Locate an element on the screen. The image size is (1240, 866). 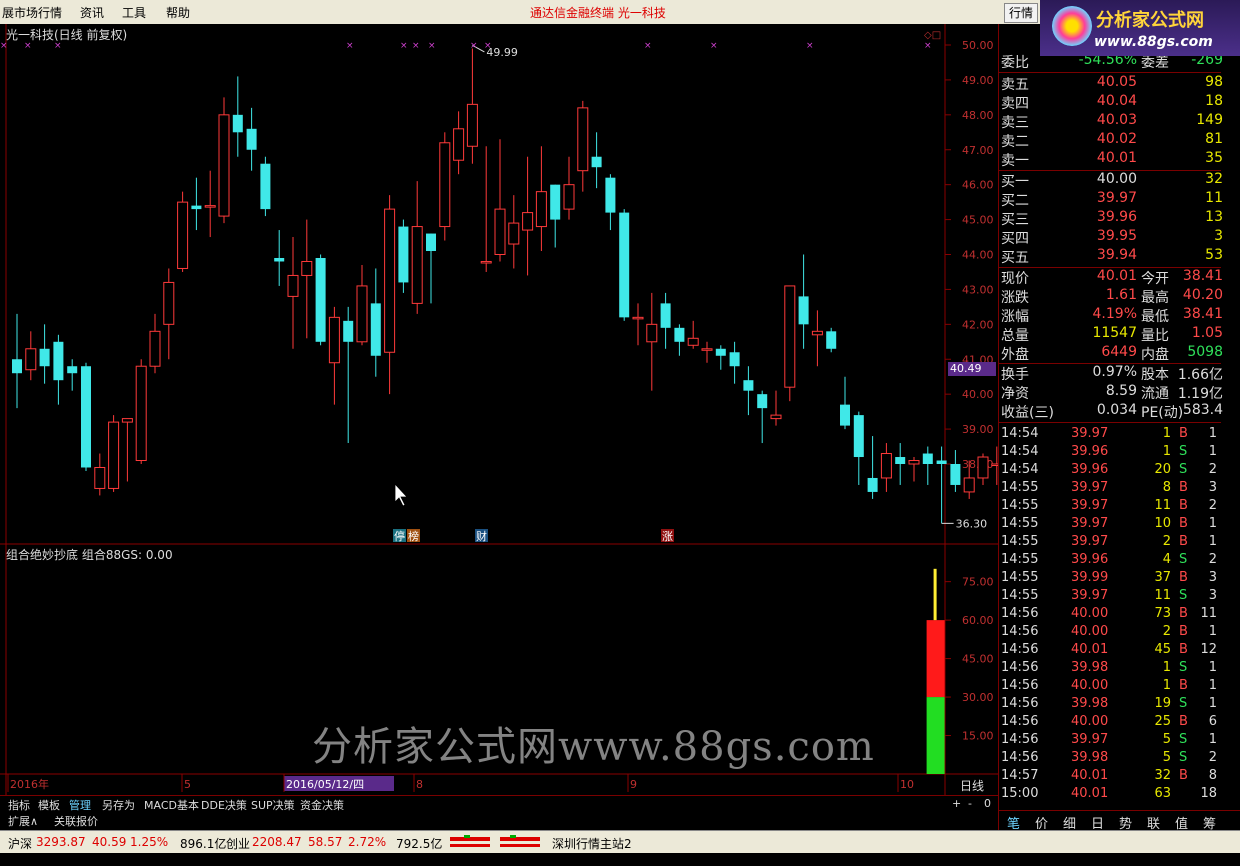
tick-row: 14:55 39.99 37 B 3 is located at coordinates (1110, 579).